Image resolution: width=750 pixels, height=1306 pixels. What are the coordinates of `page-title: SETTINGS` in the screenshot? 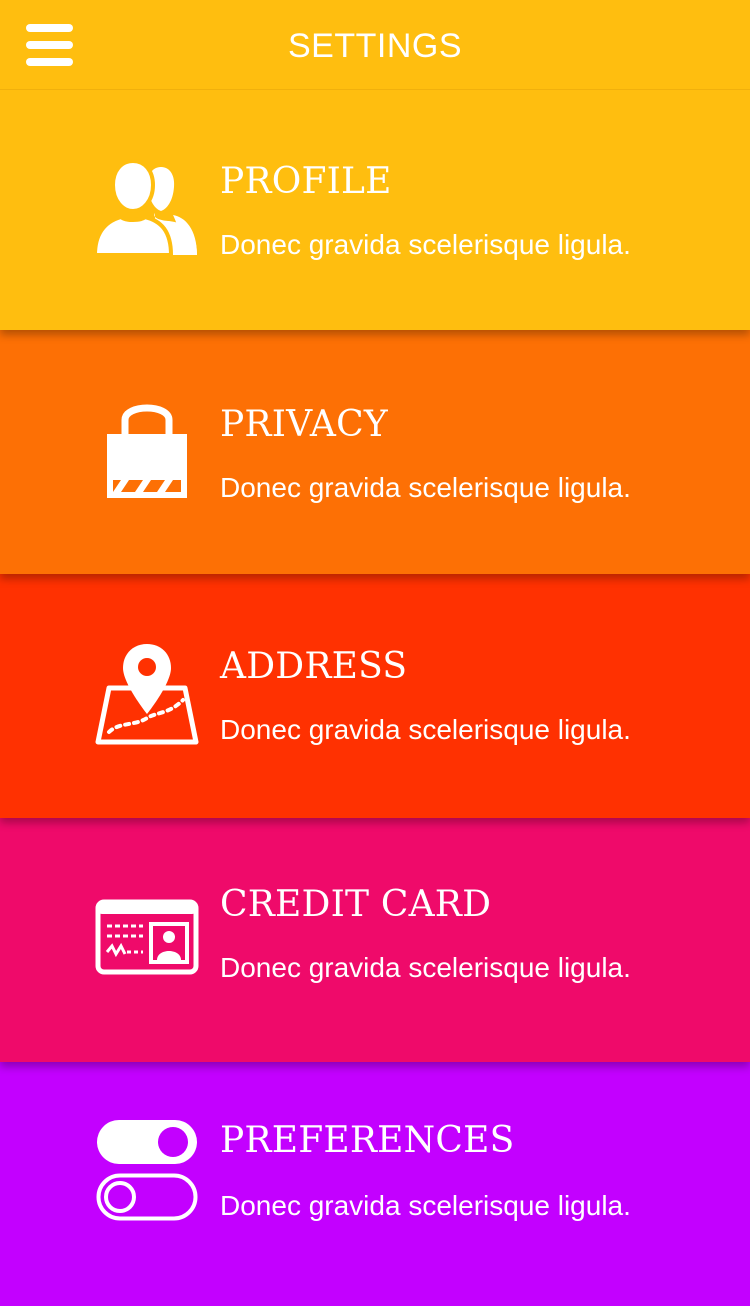 It's located at (375, 46).